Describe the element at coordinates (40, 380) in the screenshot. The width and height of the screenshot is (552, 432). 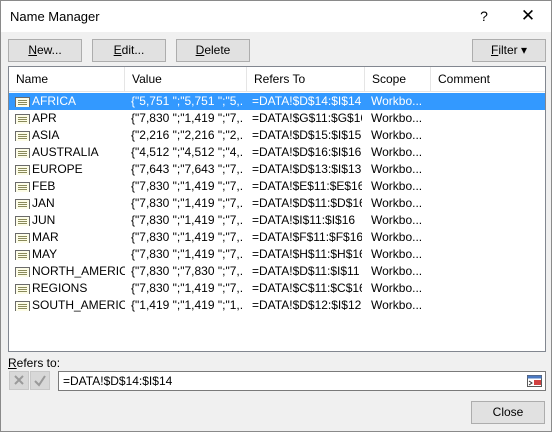
I see `checkmark-icon` at that location.